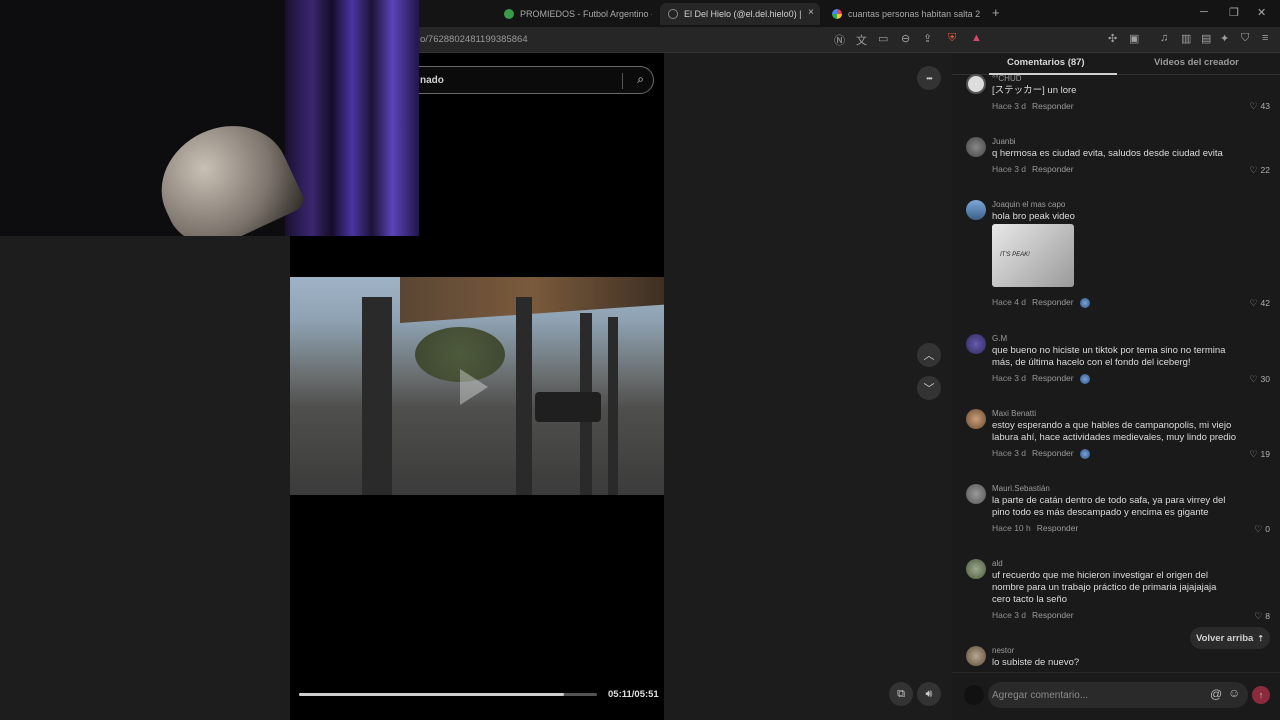  What do you see at coordinates (1259, 106) in the screenshot?
I see `like-button: ♡ 43` at bounding box center [1259, 106].